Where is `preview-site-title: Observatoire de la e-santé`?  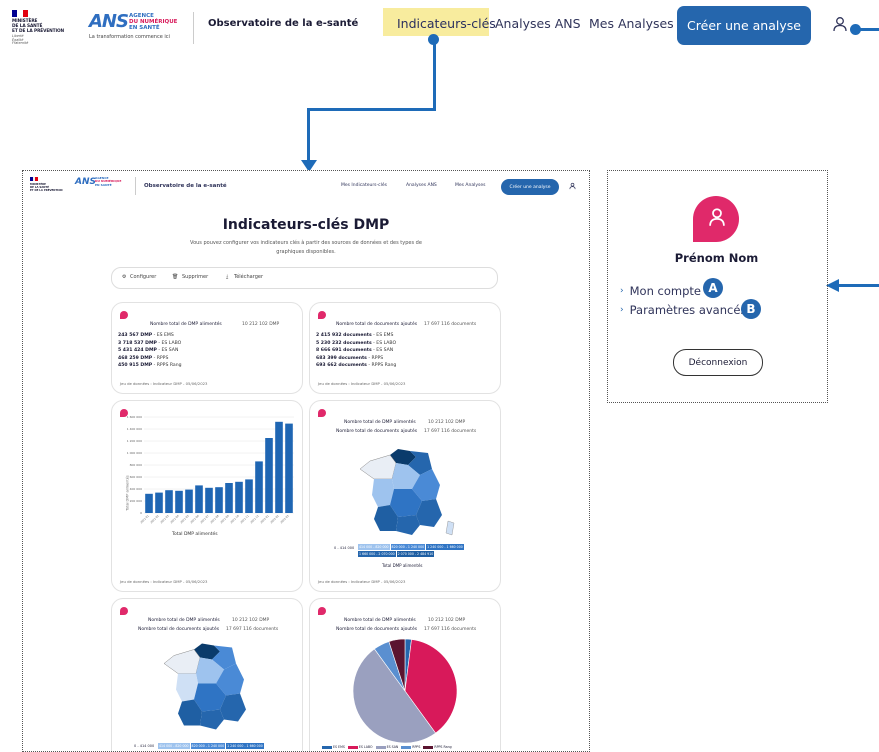 preview-site-title: Observatoire de la e-santé is located at coordinates (185, 186).